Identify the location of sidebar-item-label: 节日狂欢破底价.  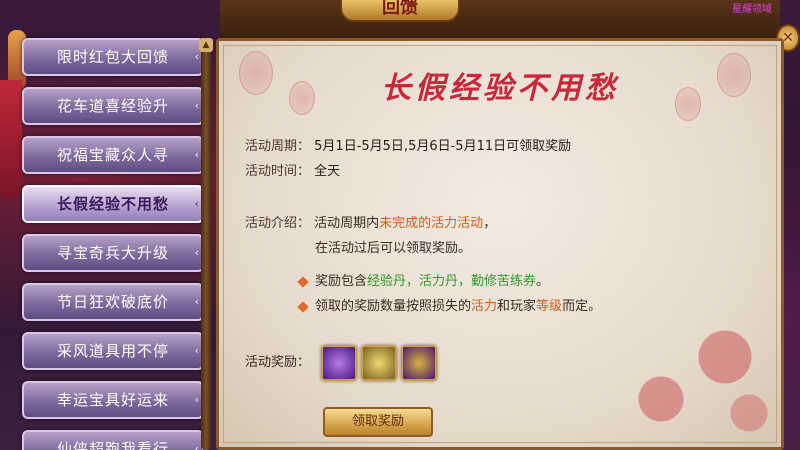
(112, 302).